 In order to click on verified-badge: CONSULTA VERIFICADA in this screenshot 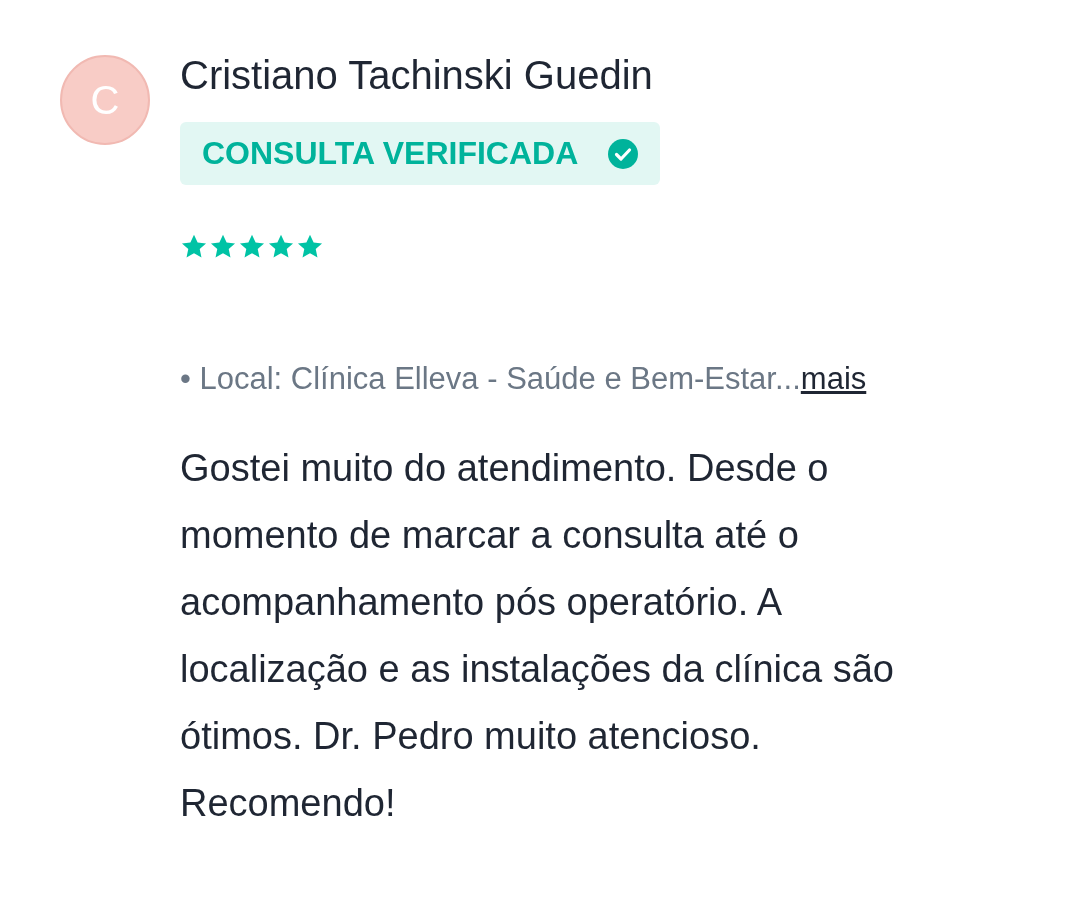, I will do `click(420, 153)`.